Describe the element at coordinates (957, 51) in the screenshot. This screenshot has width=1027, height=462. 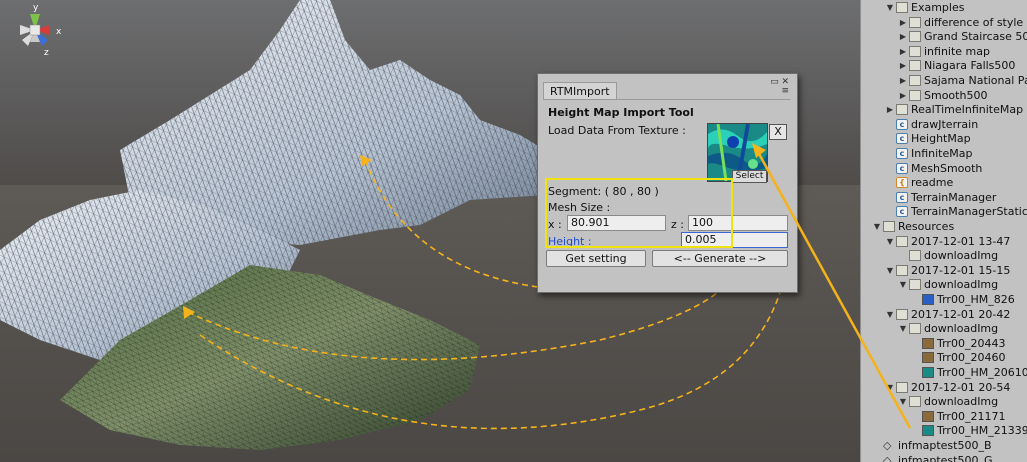
I see `tree-item-label: infinite map` at that location.